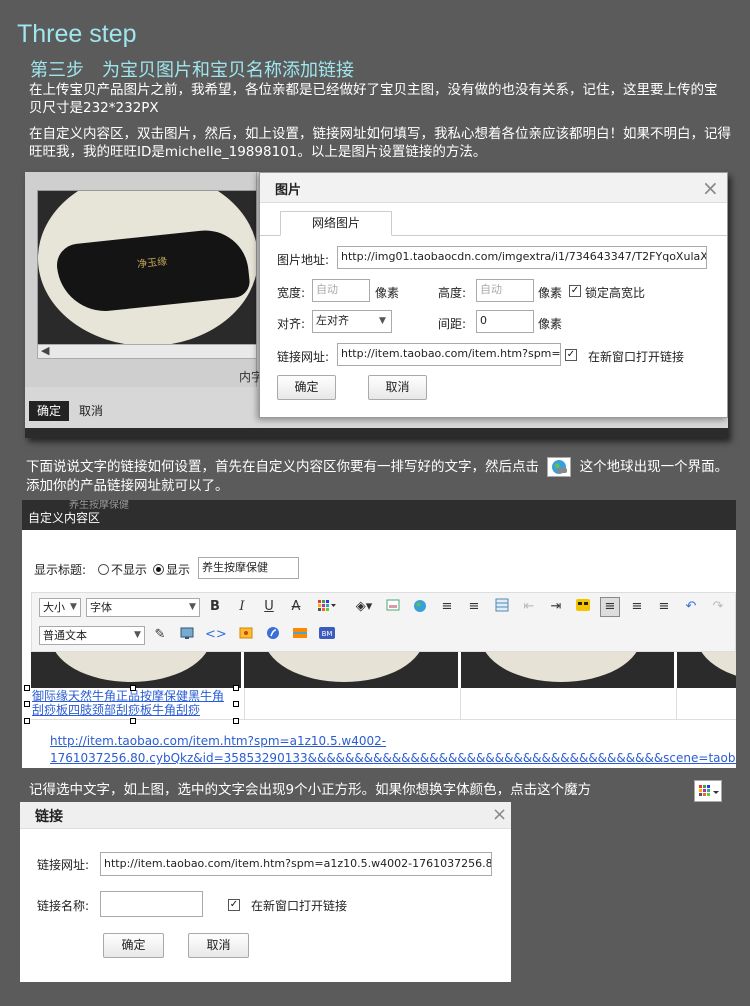 Image resolution: width=750 pixels, height=1006 pixels. I want to click on font-size-select: 大小 ▼, so click(60, 607).